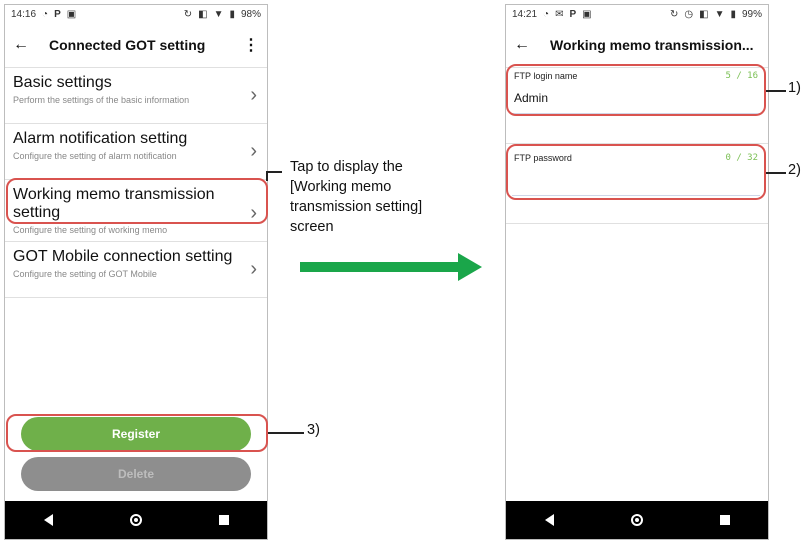 The height and width of the screenshot is (540, 808). What do you see at coordinates (137, 433) in the screenshot?
I see `callout-register` at bounding box center [137, 433].